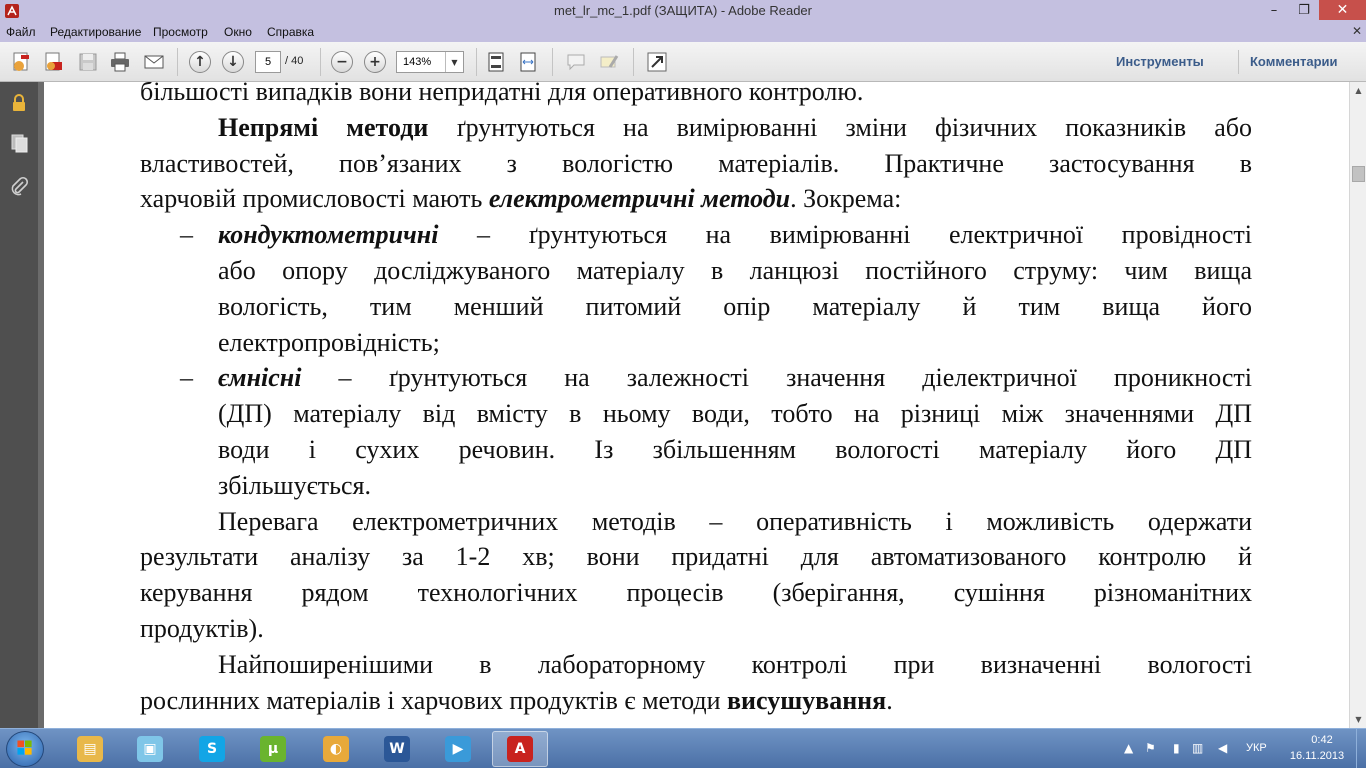 The image size is (1366, 768). I want to click on comment-icon, so click(576, 62).